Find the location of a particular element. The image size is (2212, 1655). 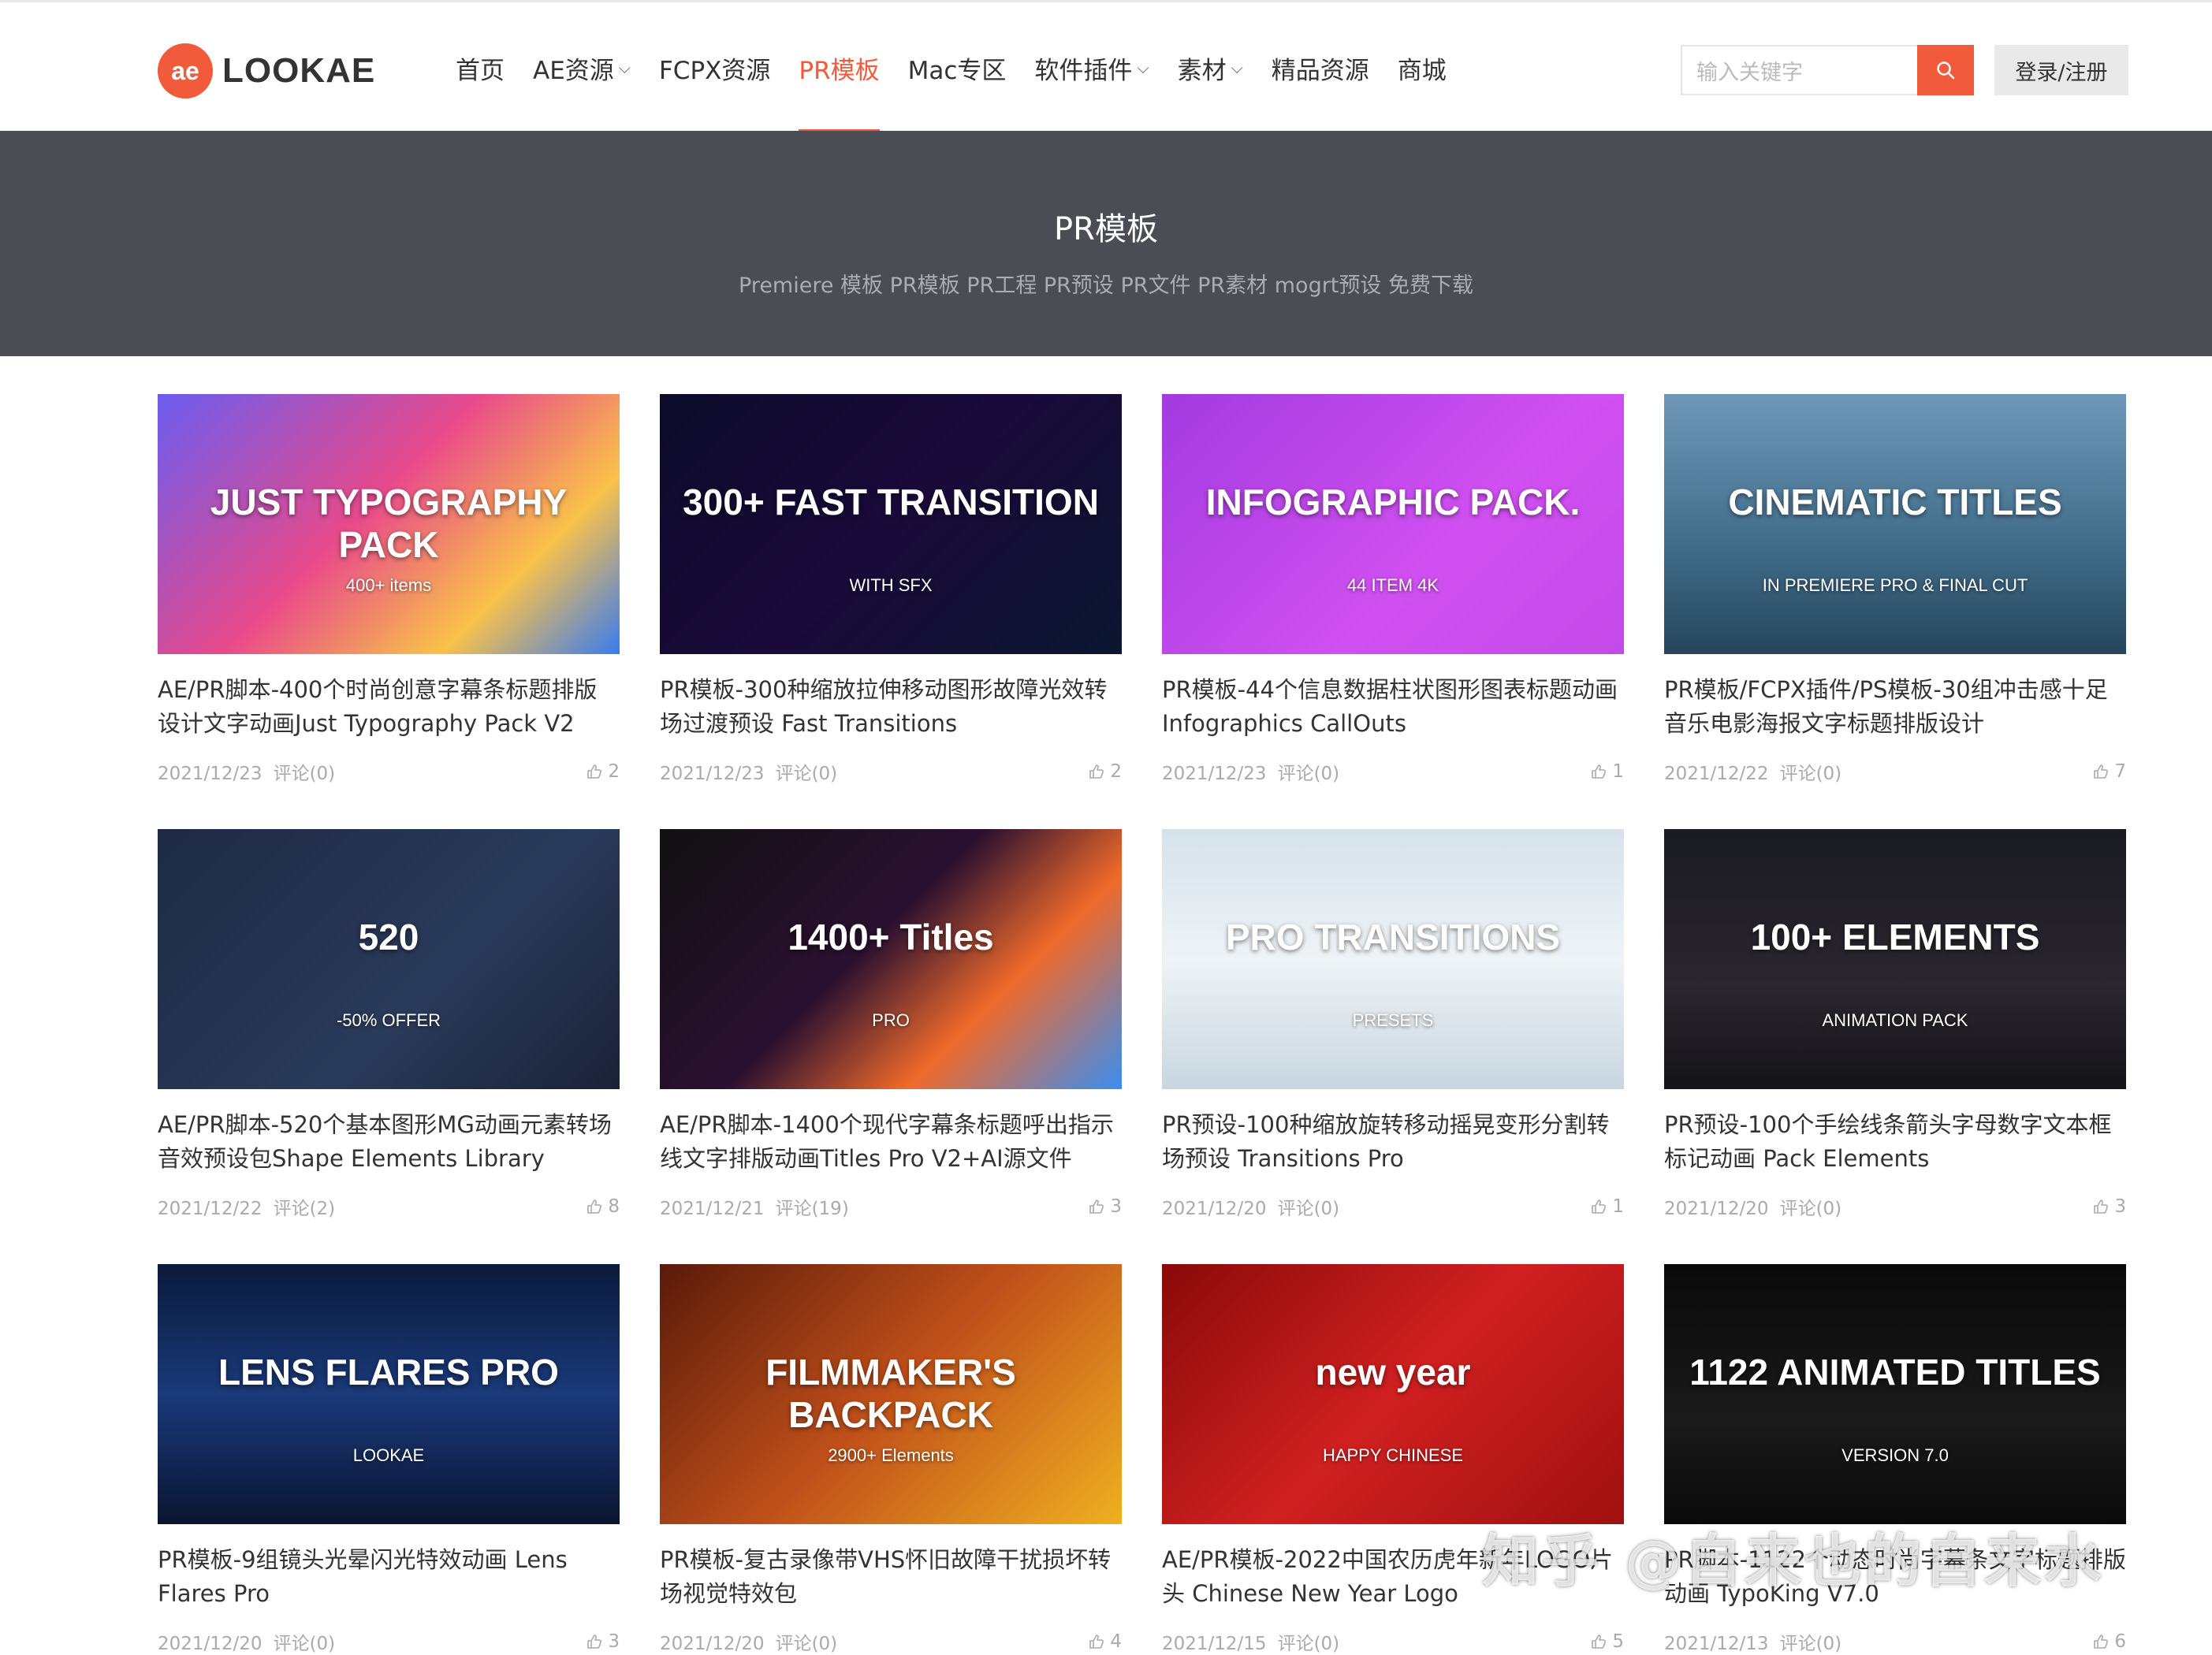

like-count: 3 is located at coordinates (2120, 1206).